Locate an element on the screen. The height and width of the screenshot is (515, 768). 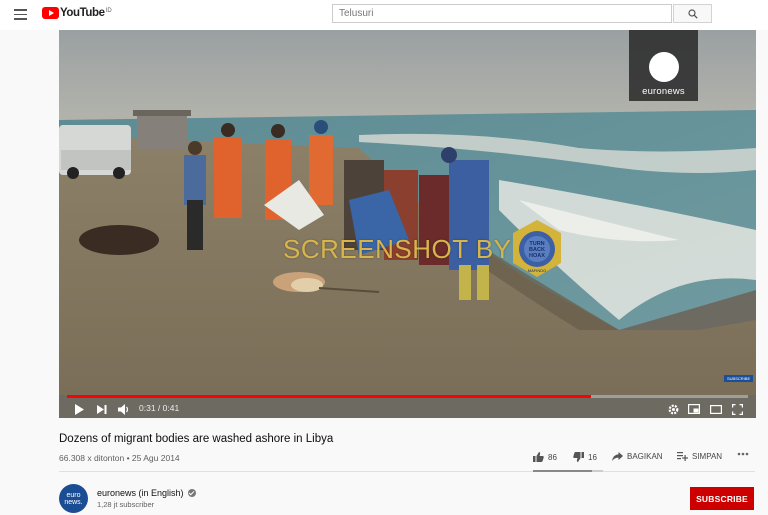
turnbackhoax-badge-icon: TURN BACK HOAX MAFINDO is located at coordinates (537, 248).